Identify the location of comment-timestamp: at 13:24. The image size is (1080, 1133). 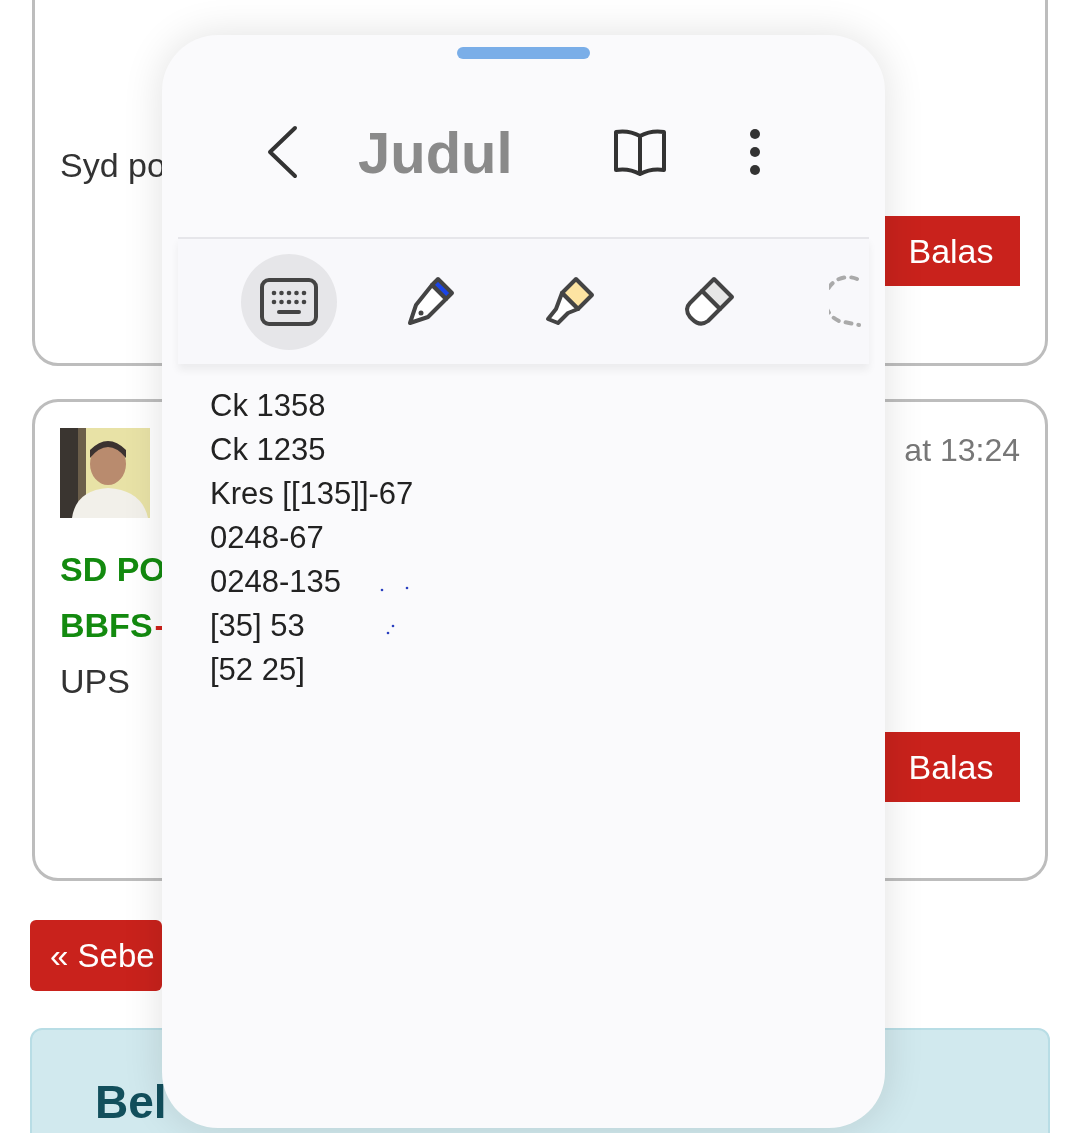
(962, 450).